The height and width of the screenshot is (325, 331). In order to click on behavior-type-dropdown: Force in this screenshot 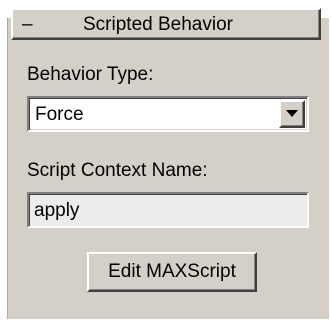, I will do `click(168, 114)`.